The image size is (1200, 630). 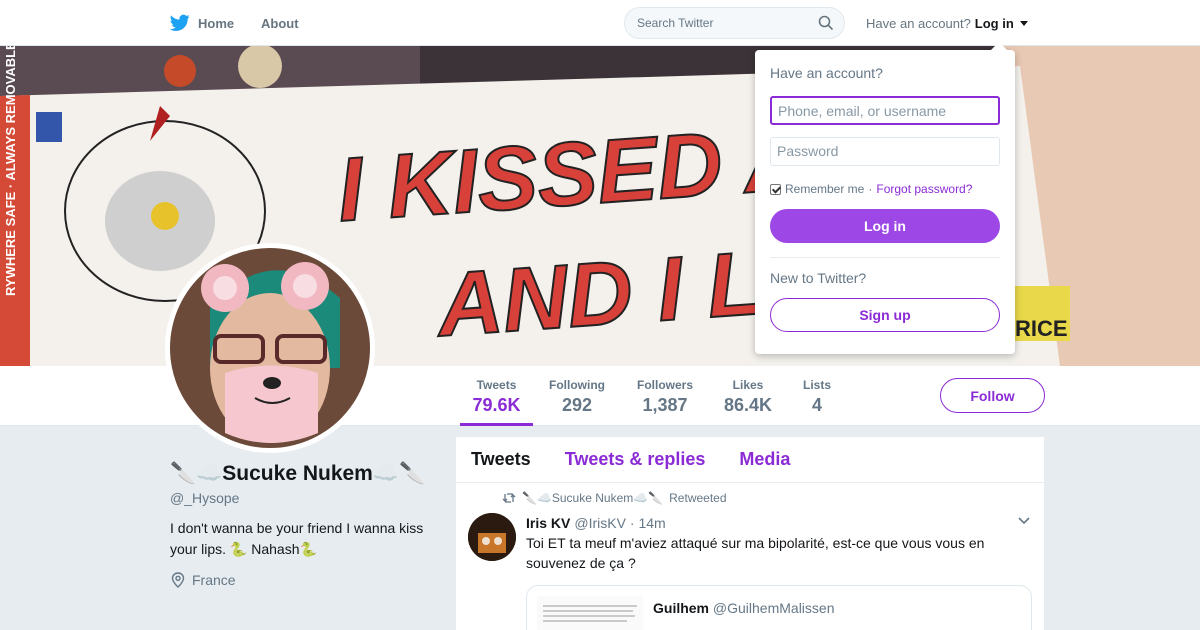 I want to click on twitter-bird-icon, so click(x=180, y=22).